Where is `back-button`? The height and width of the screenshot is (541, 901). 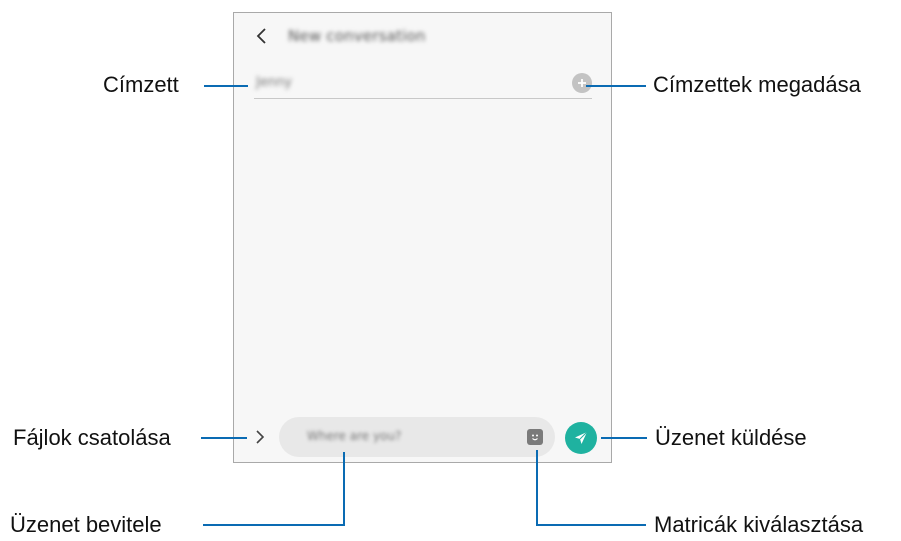 back-button is located at coordinates (262, 36).